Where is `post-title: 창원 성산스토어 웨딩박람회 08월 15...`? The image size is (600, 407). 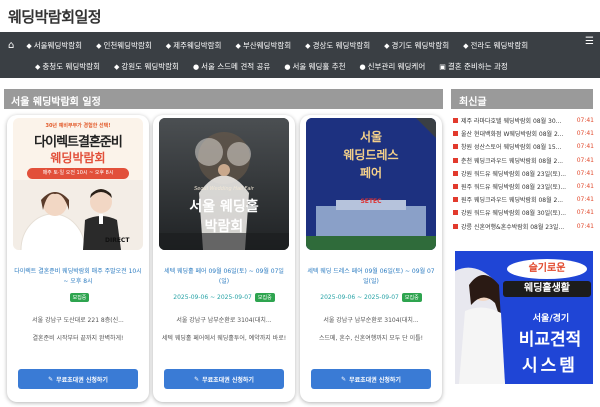 post-title: 창원 성산스토어 웨딩박람회 08월 15... is located at coordinates (517, 146).